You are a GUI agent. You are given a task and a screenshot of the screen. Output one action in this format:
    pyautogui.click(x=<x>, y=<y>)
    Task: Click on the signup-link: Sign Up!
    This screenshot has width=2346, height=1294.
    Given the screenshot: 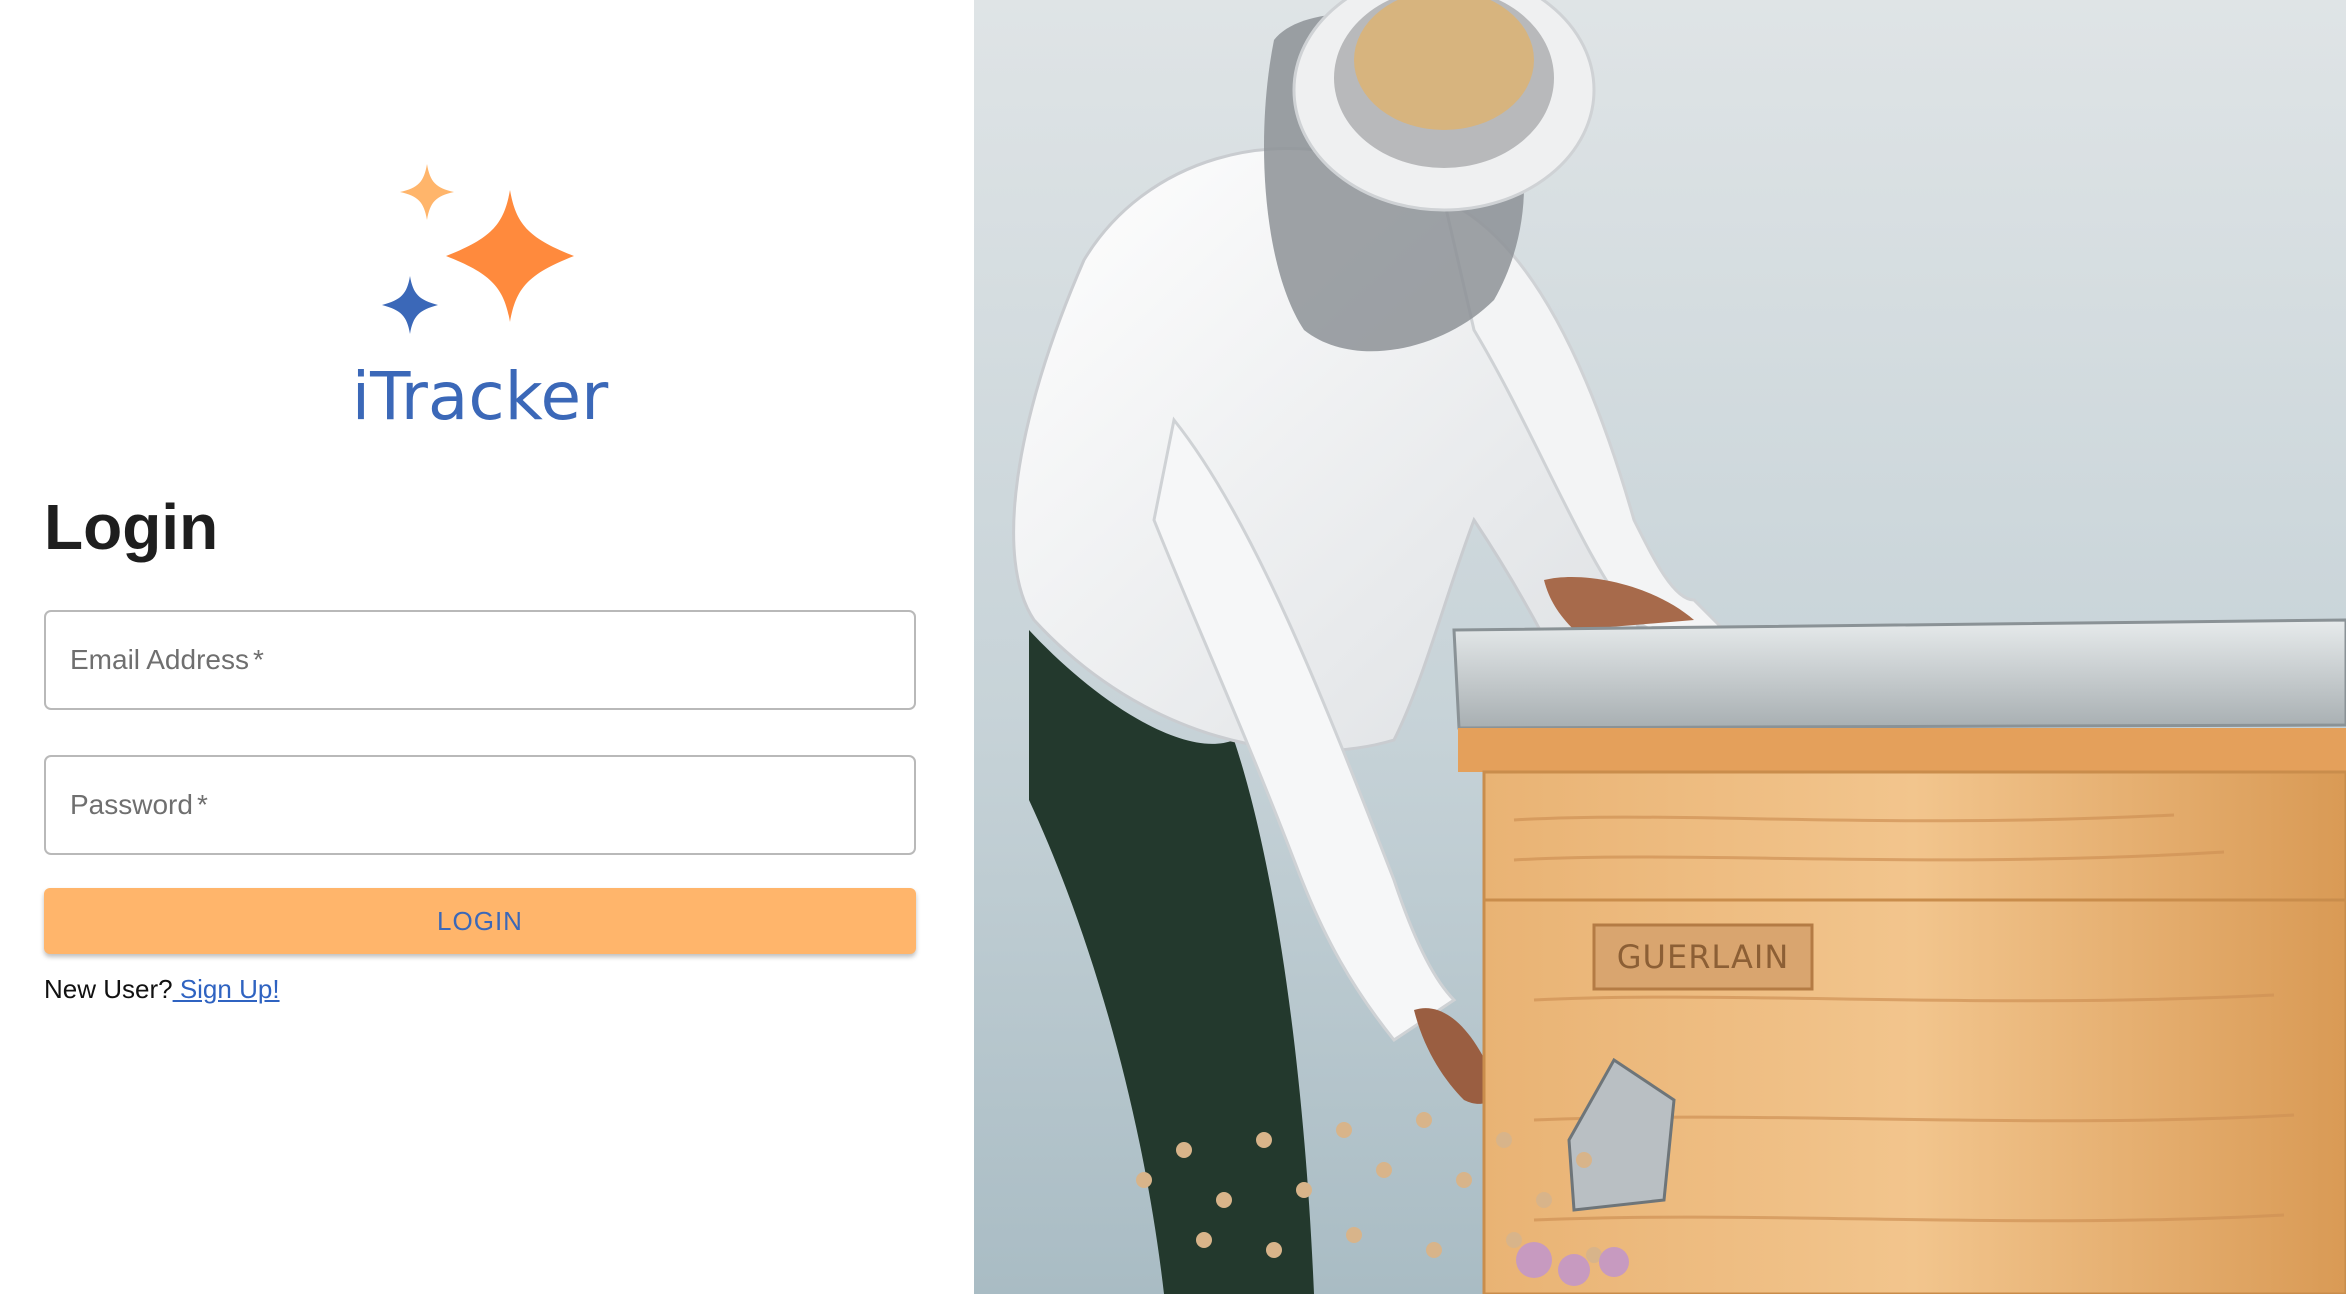 What is the action you would take?
    pyautogui.click(x=226, y=989)
    